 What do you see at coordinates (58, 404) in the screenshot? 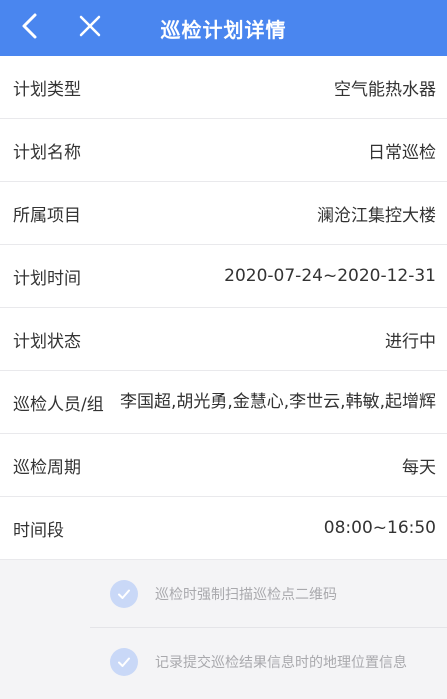
I see `detail-label: 巡检人员/组` at bounding box center [58, 404].